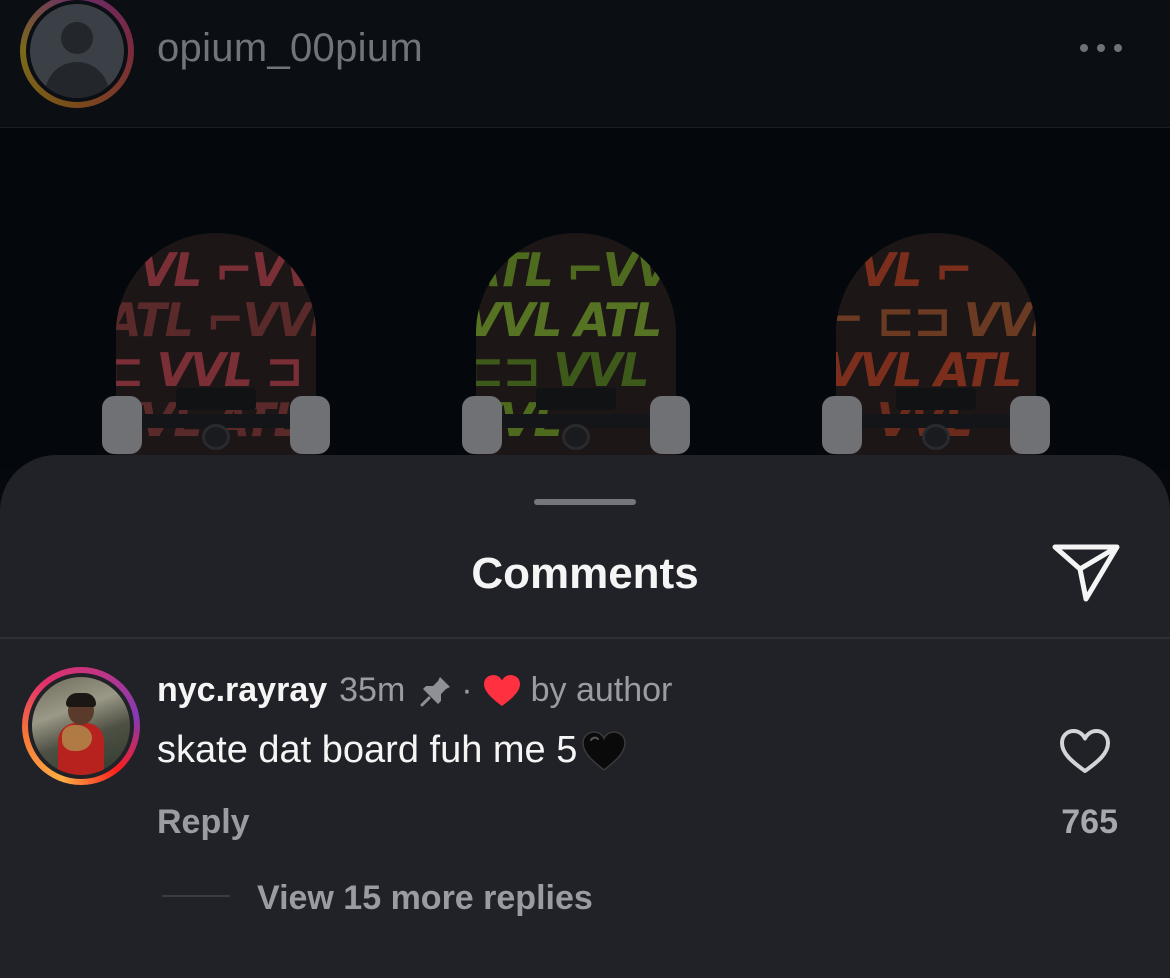 The height and width of the screenshot is (978, 1170). I want to click on pin-icon, so click(435, 691).